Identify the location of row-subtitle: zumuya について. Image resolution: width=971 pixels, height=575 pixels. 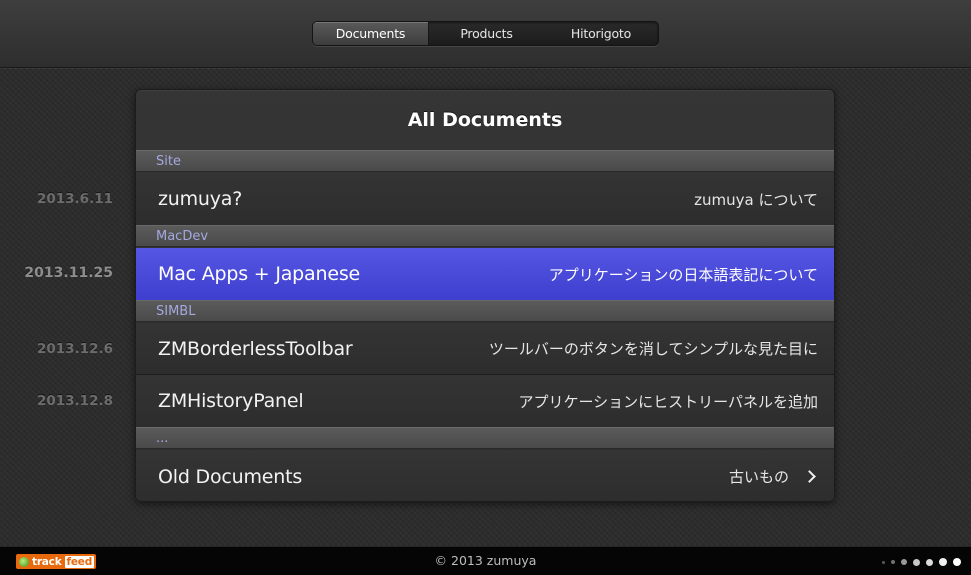
(756, 199).